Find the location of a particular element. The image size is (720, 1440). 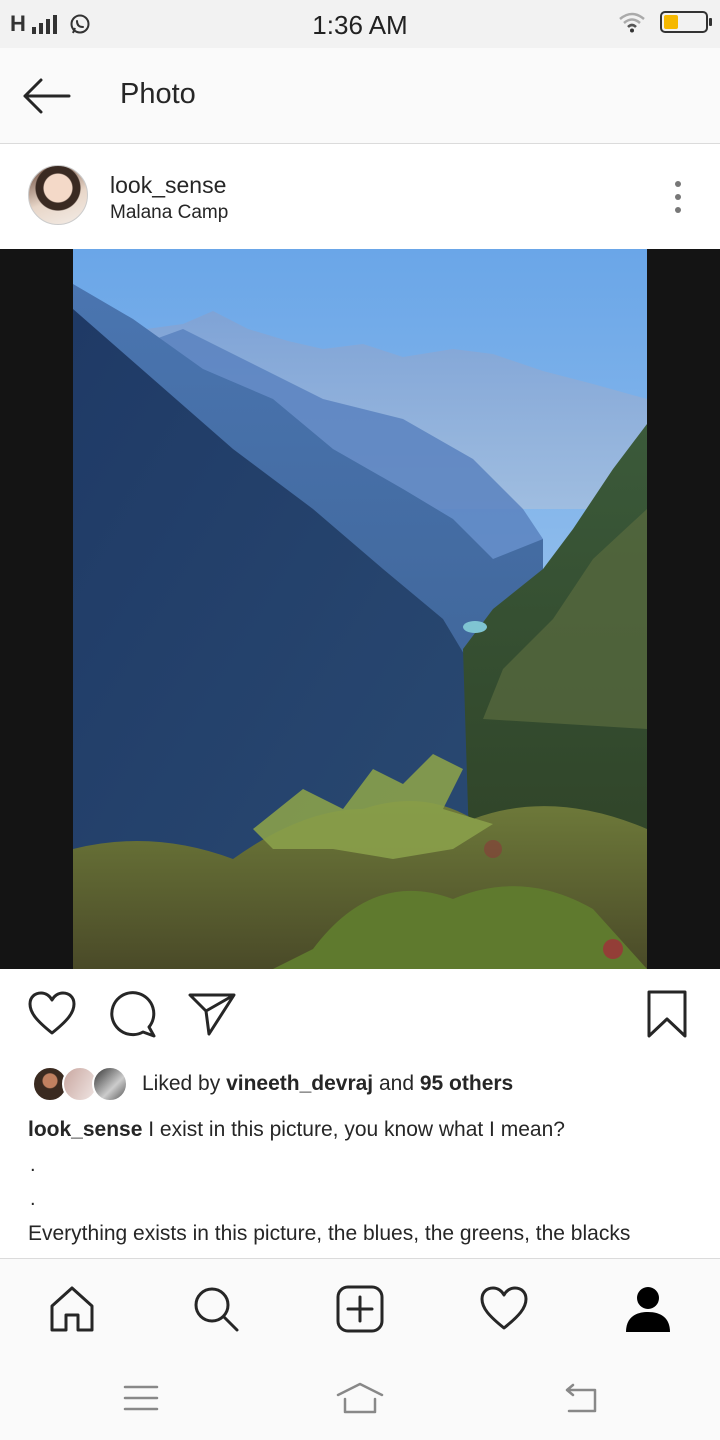

post-actions is located at coordinates (360, 1015).